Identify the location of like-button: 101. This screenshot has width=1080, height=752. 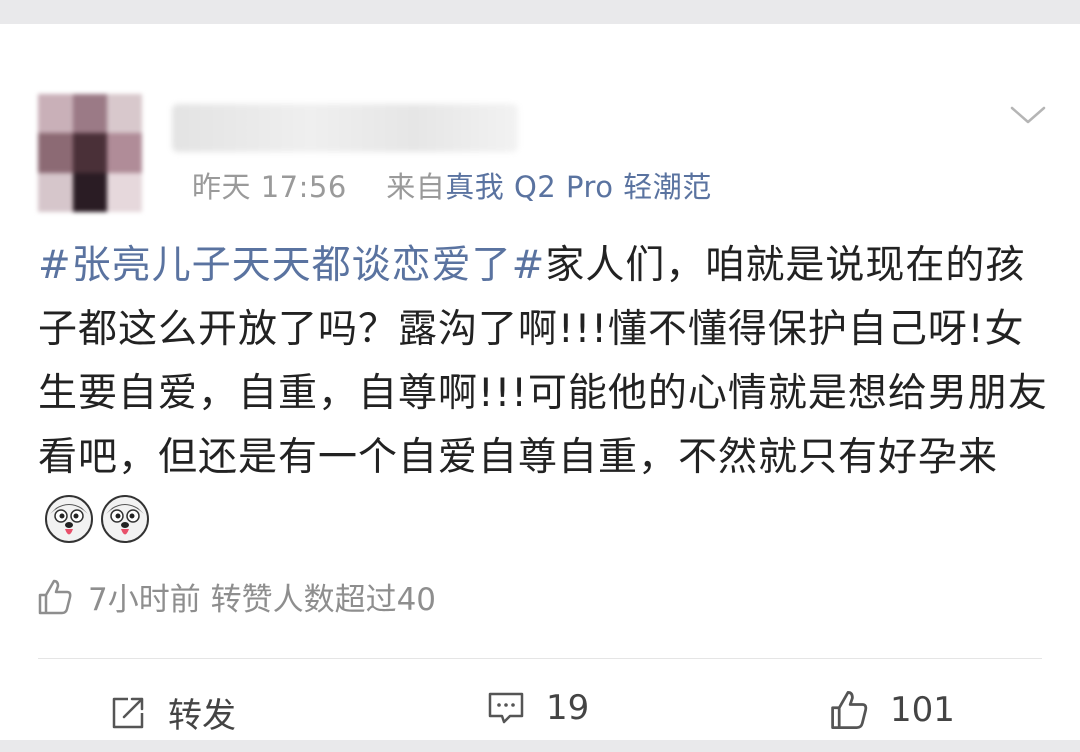
(890, 710).